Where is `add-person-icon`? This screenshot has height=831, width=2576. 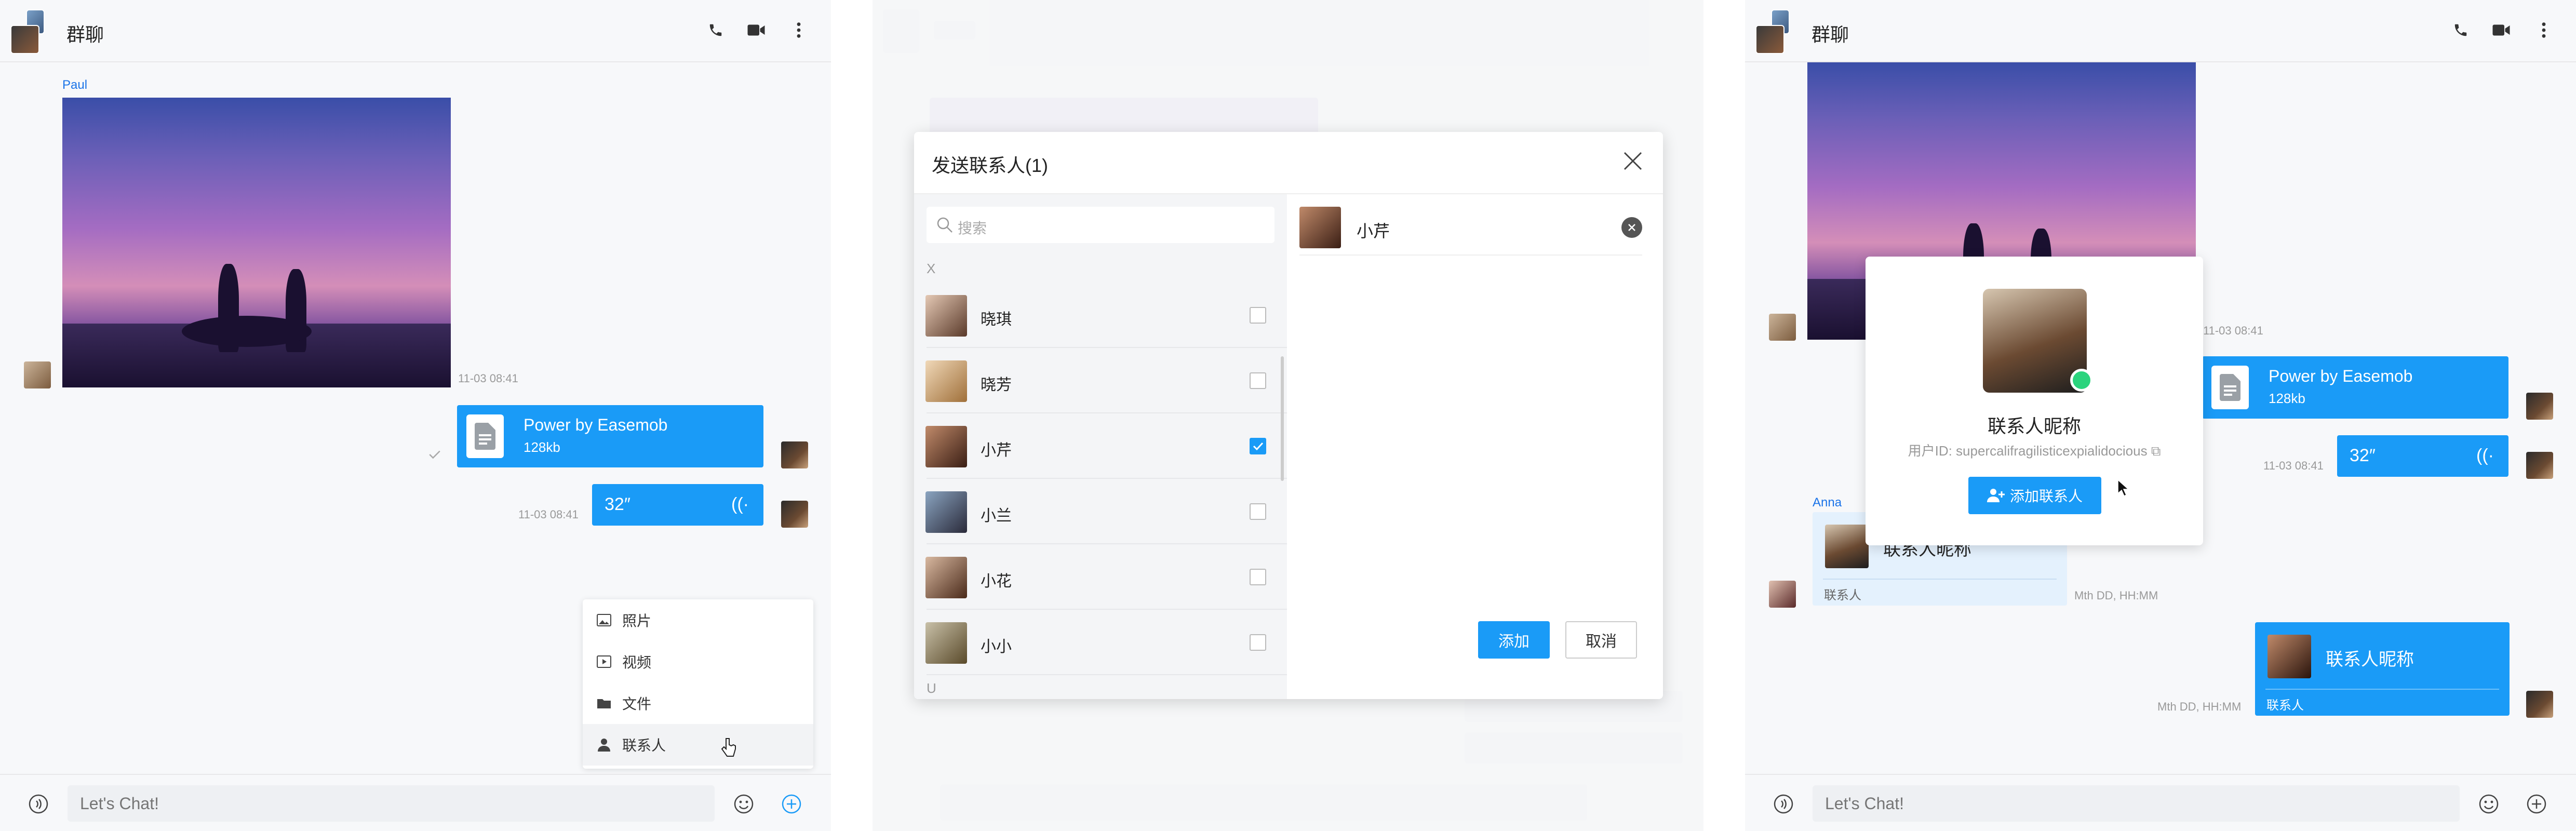
add-person-icon is located at coordinates (1996, 495).